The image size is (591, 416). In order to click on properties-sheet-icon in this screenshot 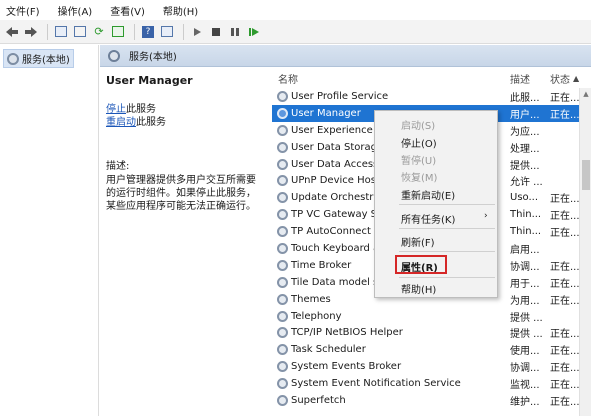, I will do `click(80, 32)`.